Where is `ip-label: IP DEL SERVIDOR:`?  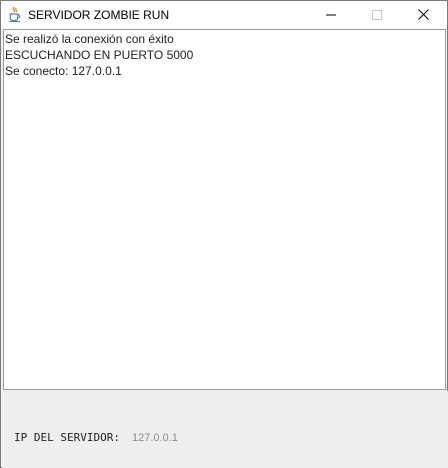
ip-label: IP DEL SERVIDOR: is located at coordinates (67, 437).